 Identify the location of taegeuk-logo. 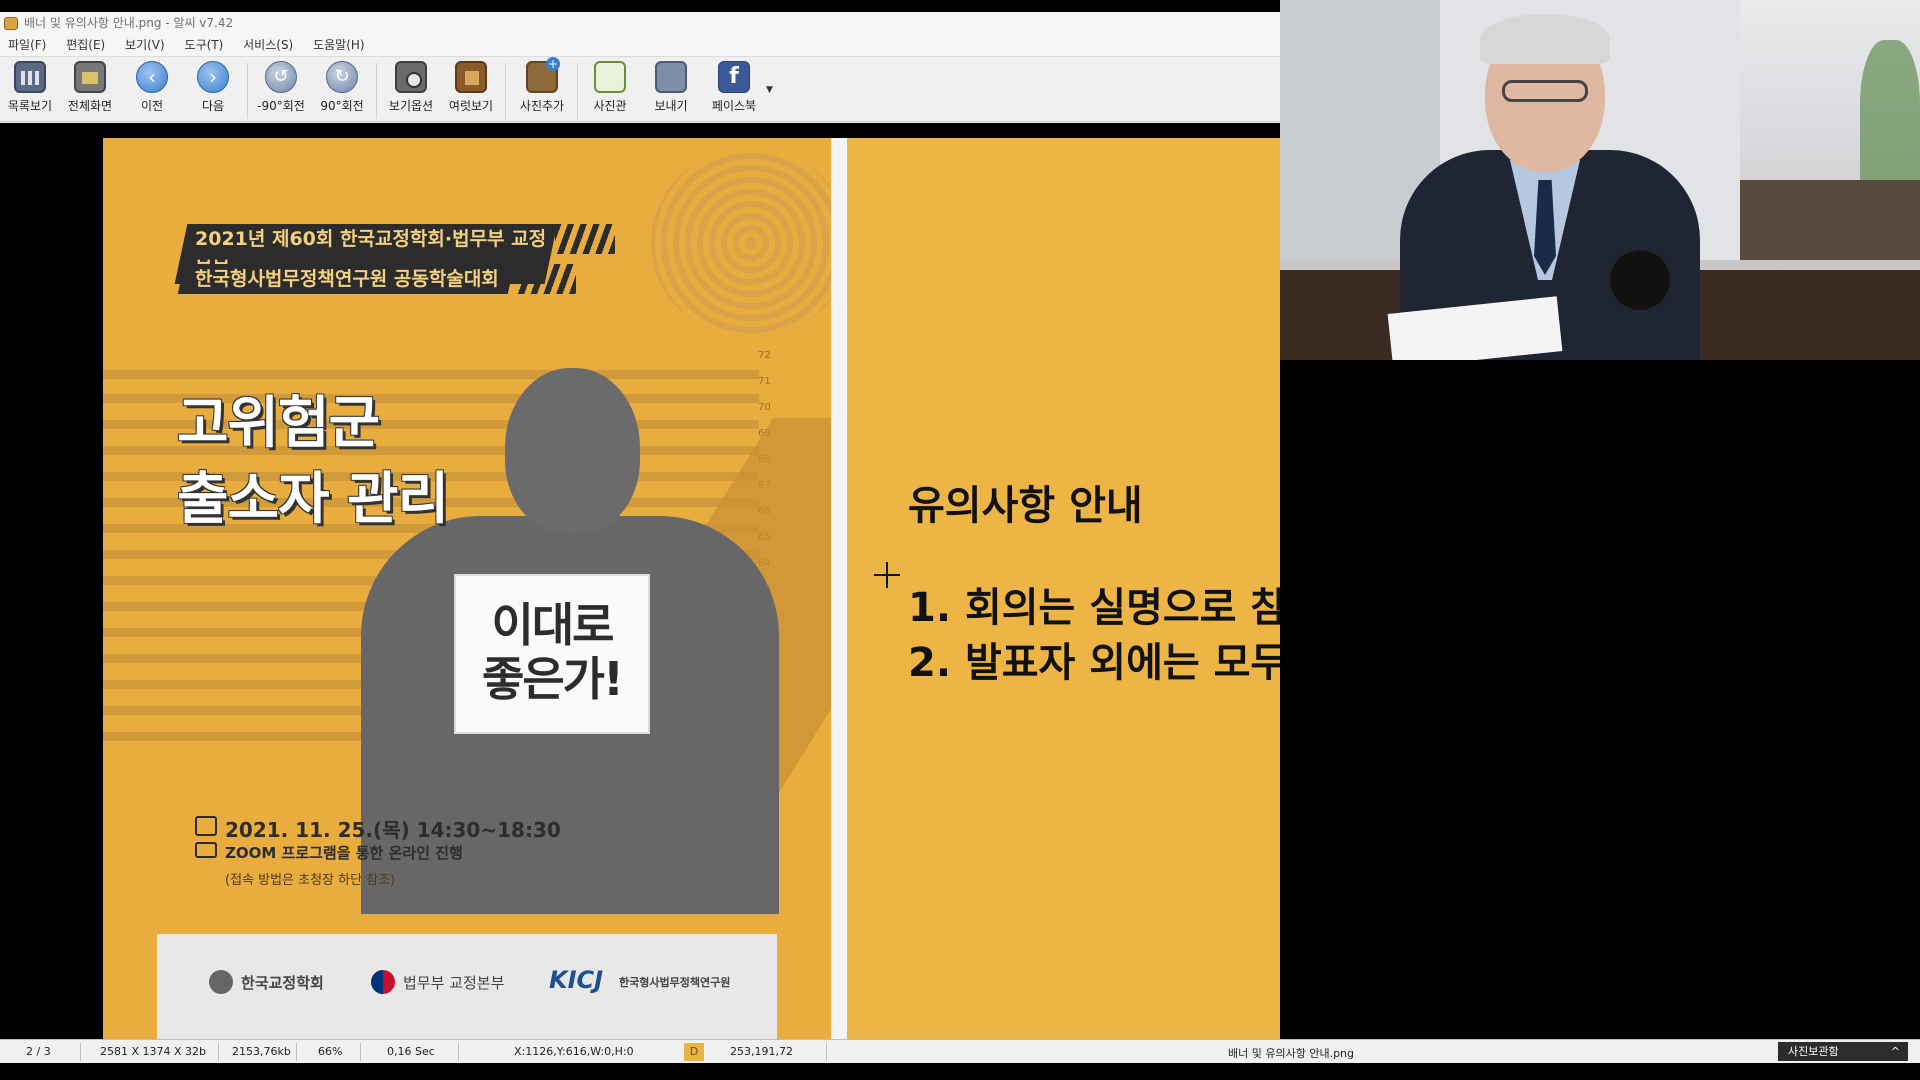
(383, 982).